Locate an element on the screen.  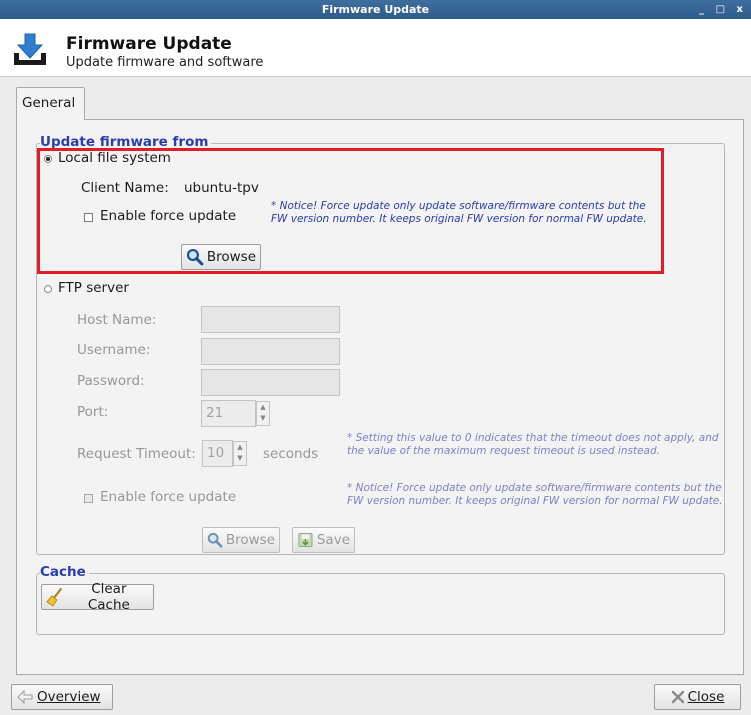
broom-icon is located at coordinates (54, 597).